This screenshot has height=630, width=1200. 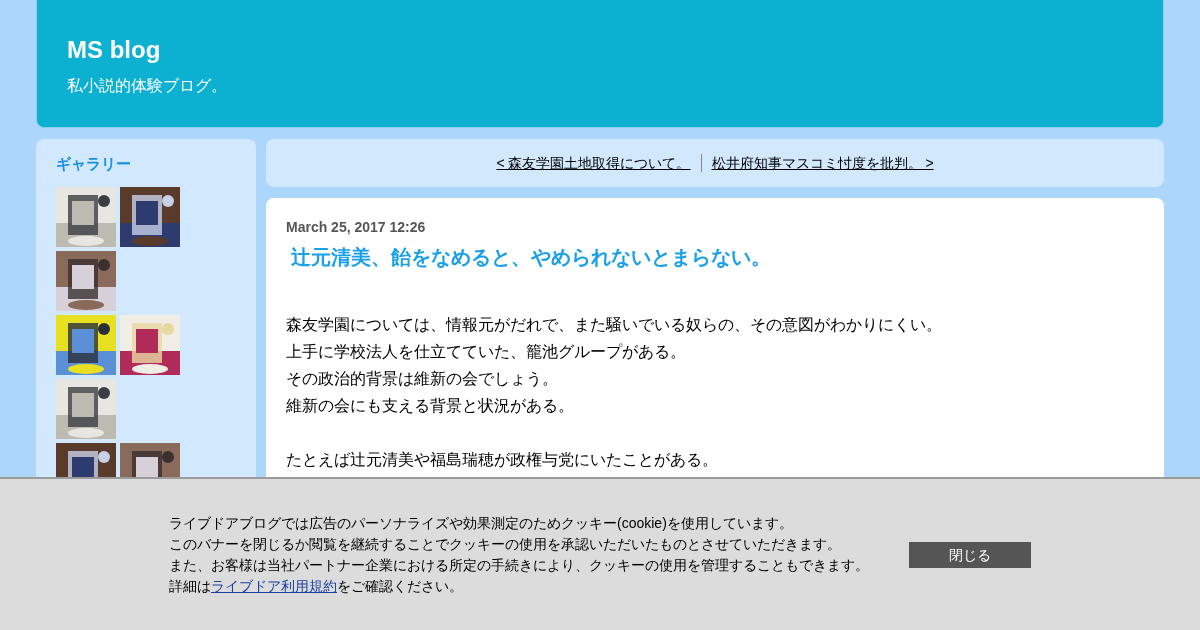 I want to click on cookie-notice: ライブドアブログでは広告のパーソナライズや効果測定のためクッキー(cookie)を使用しています。 このバナーを閉じるか閲覧を継続することでクッキーの使用を承認いただいたものとさせていただきます。 また、お客様は当社パートナー企業における所定の手続きにより、クッキーの使用を管理することもできます。 詳細はライブドア利用規約をご確認ください。, so click(x=519, y=555).